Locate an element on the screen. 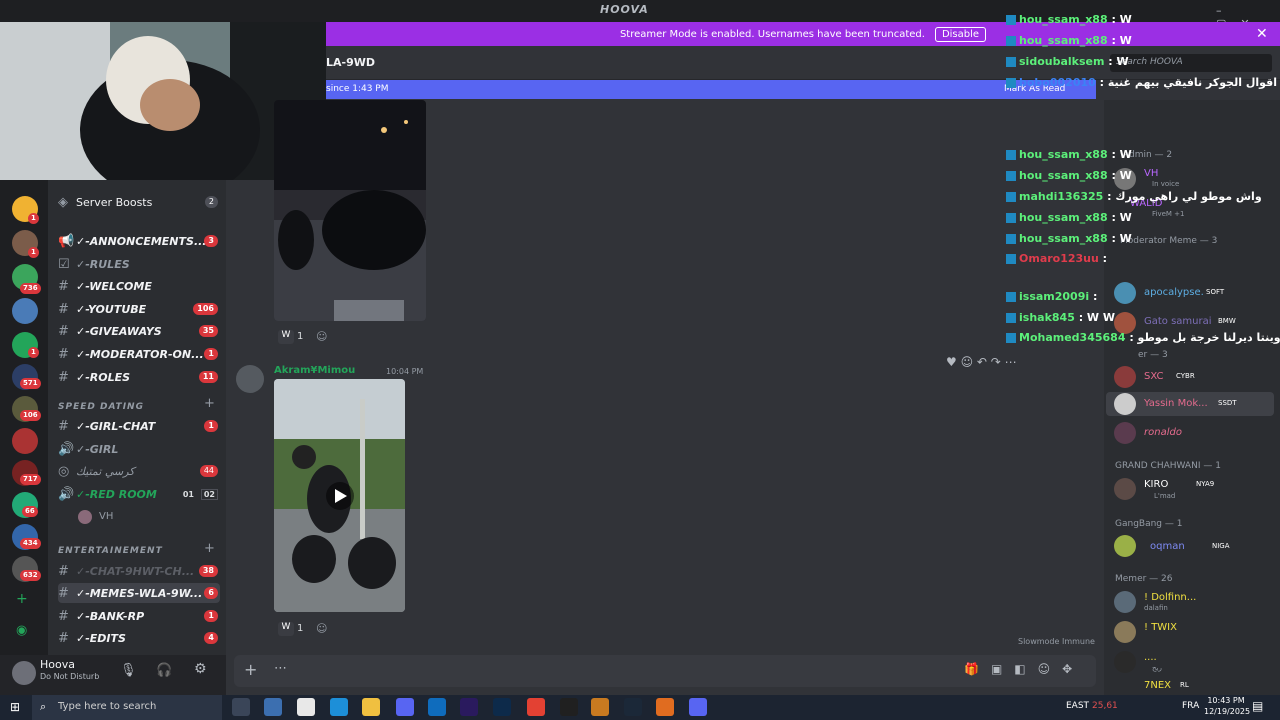 The width and height of the screenshot is (1280, 720). photoshop-icon is located at coordinates (502, 707).